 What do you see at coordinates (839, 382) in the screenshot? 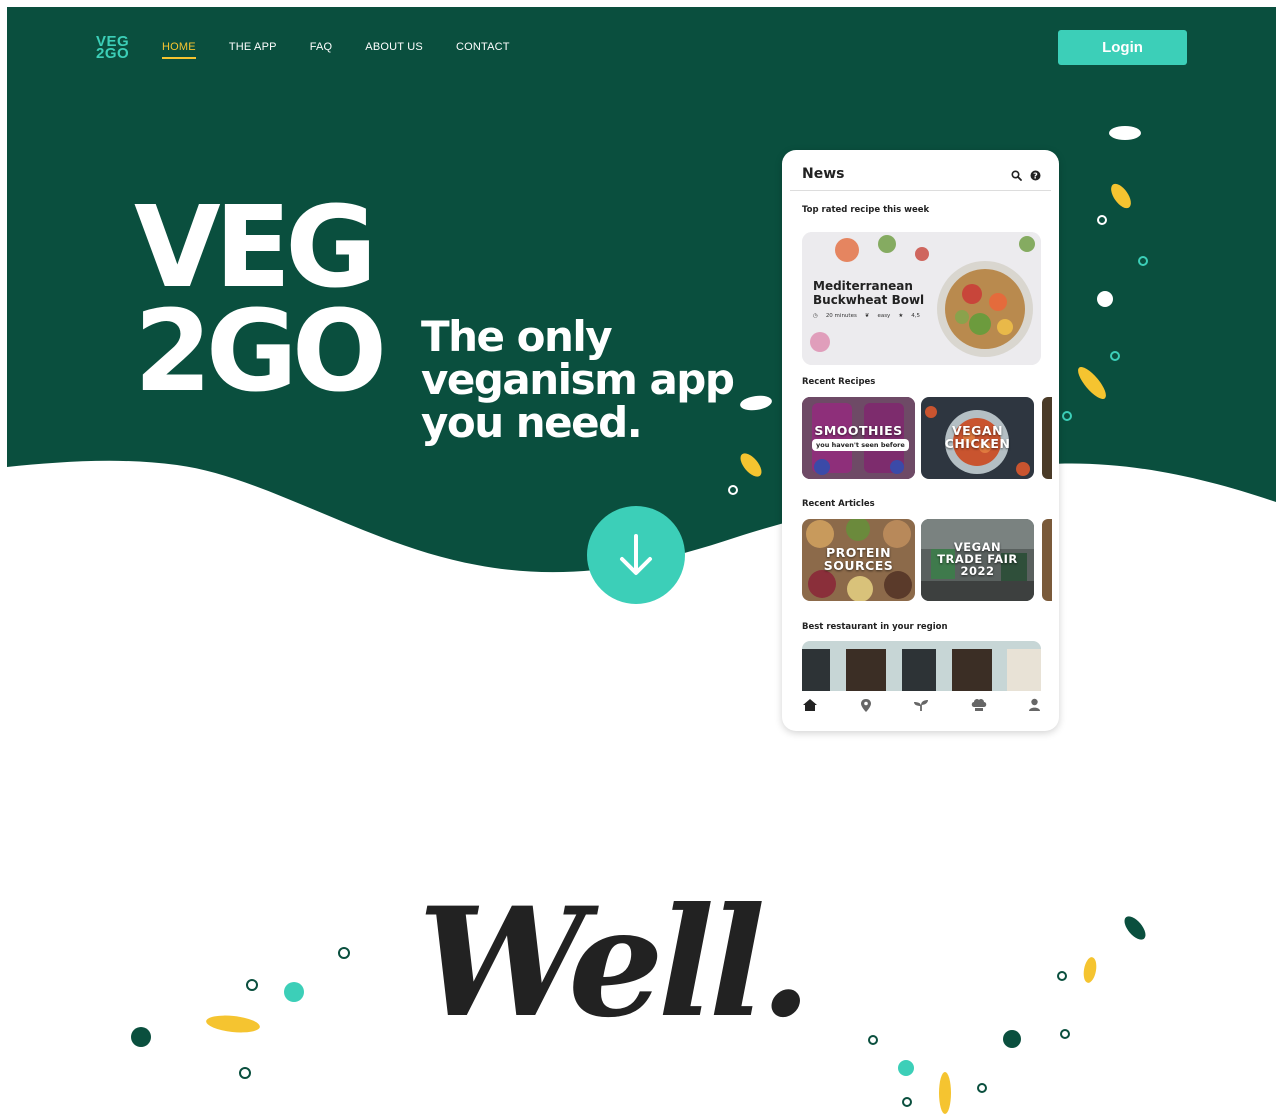
I see `section-heading-recent-recipes: Recent Recipes` at bounding box center [839, 382].